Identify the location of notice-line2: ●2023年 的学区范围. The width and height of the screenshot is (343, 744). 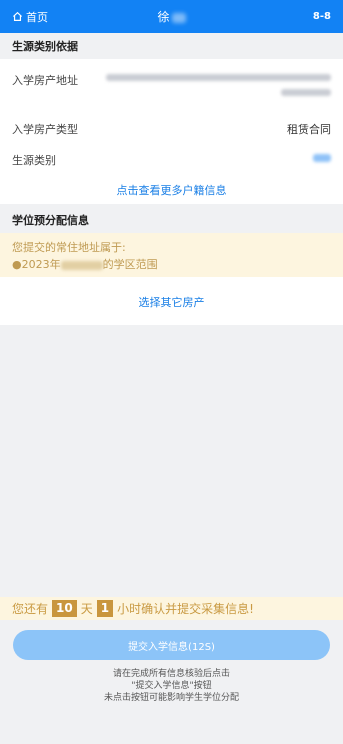
(171, 264).